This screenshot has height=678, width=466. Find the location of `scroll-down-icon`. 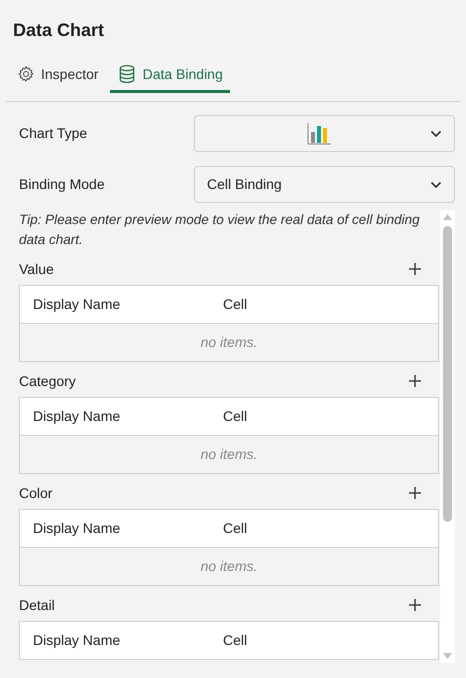

scroll-down-icon is located at coordinates (447, 656).